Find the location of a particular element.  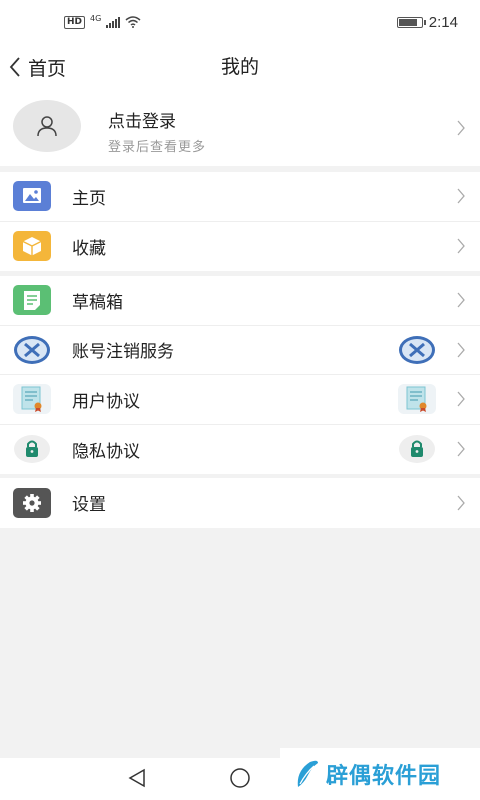

login-subtitle: 登录后查看更多 is located at coordinates (157, 147).